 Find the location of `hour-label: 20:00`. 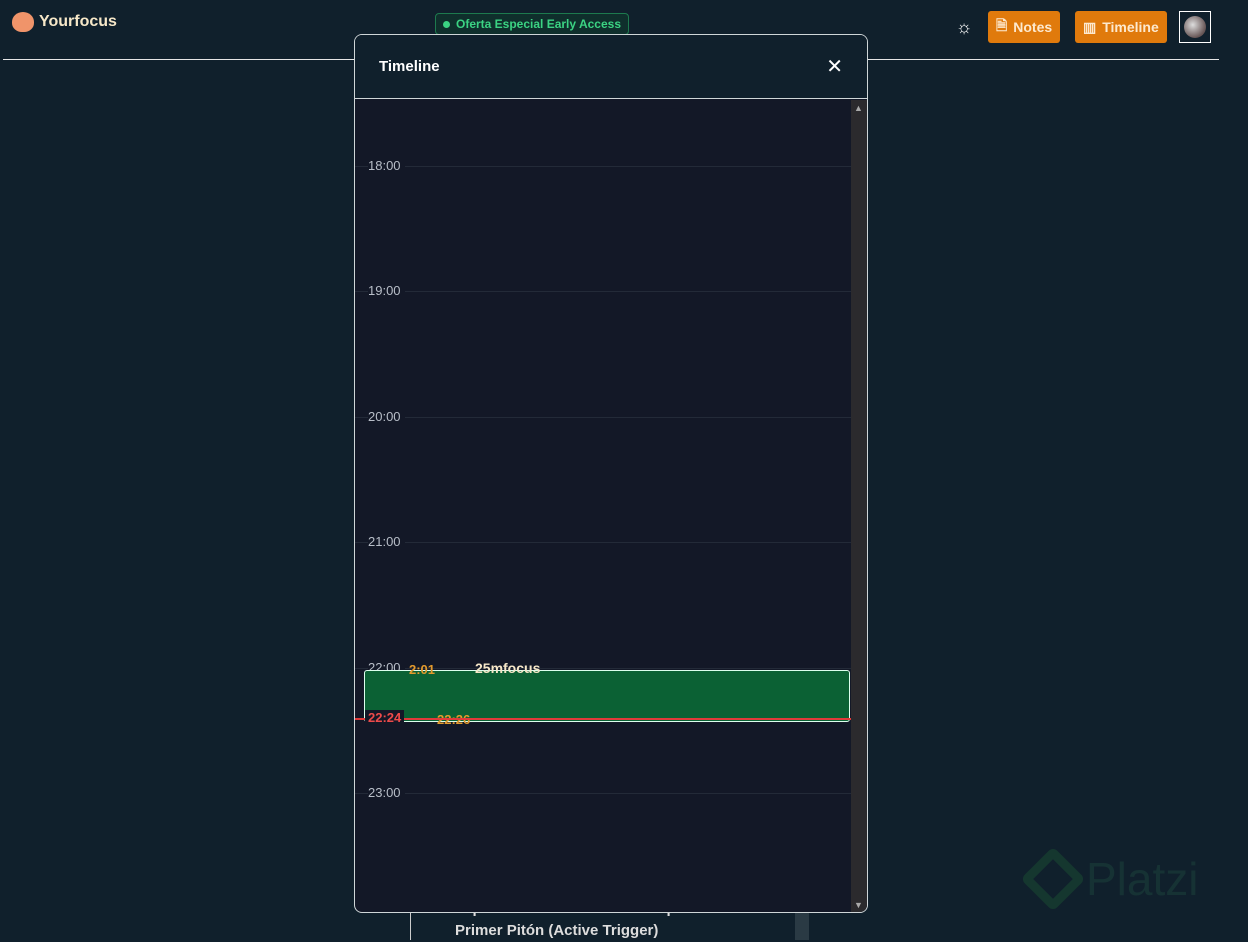

hour-label: 20:00 is located at coordinates (386, 416).